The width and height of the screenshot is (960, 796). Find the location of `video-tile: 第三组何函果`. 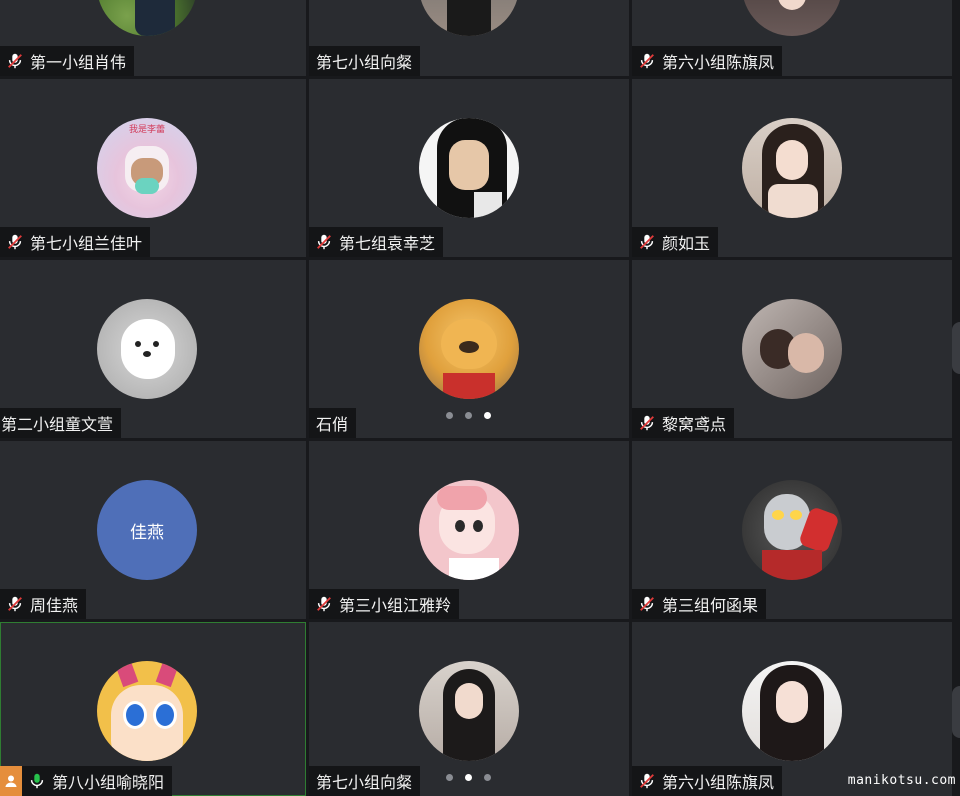

video-tile: 第三组何函果 is located at coordinates (792, 530).